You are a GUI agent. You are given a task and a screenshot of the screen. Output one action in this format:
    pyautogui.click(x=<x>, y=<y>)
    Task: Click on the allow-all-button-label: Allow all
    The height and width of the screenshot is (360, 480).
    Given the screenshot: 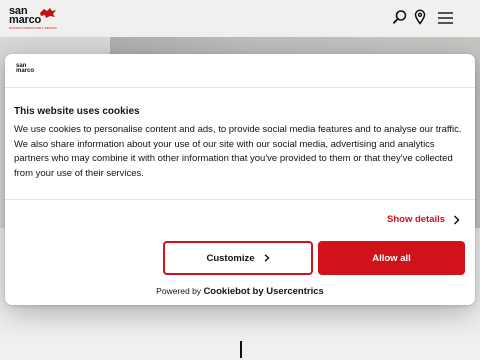 What is the action you would take?
    pyautogui.click(x=391, y=258)
    